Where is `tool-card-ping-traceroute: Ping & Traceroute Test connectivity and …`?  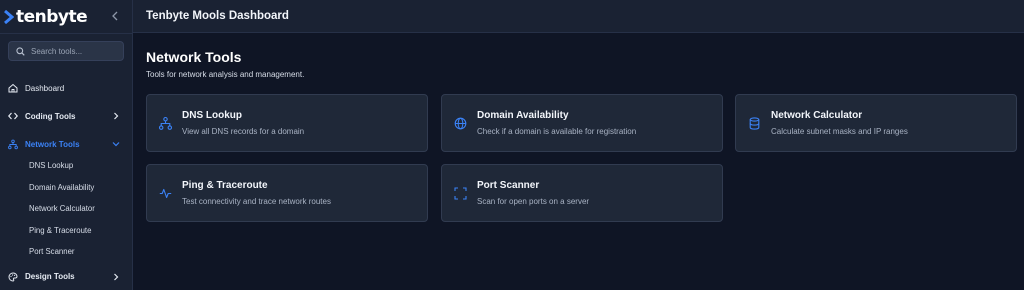
tool-card-ping-traceroute: Ping & Traceroute Test connectivity and … is located at coordinates (287, 193).